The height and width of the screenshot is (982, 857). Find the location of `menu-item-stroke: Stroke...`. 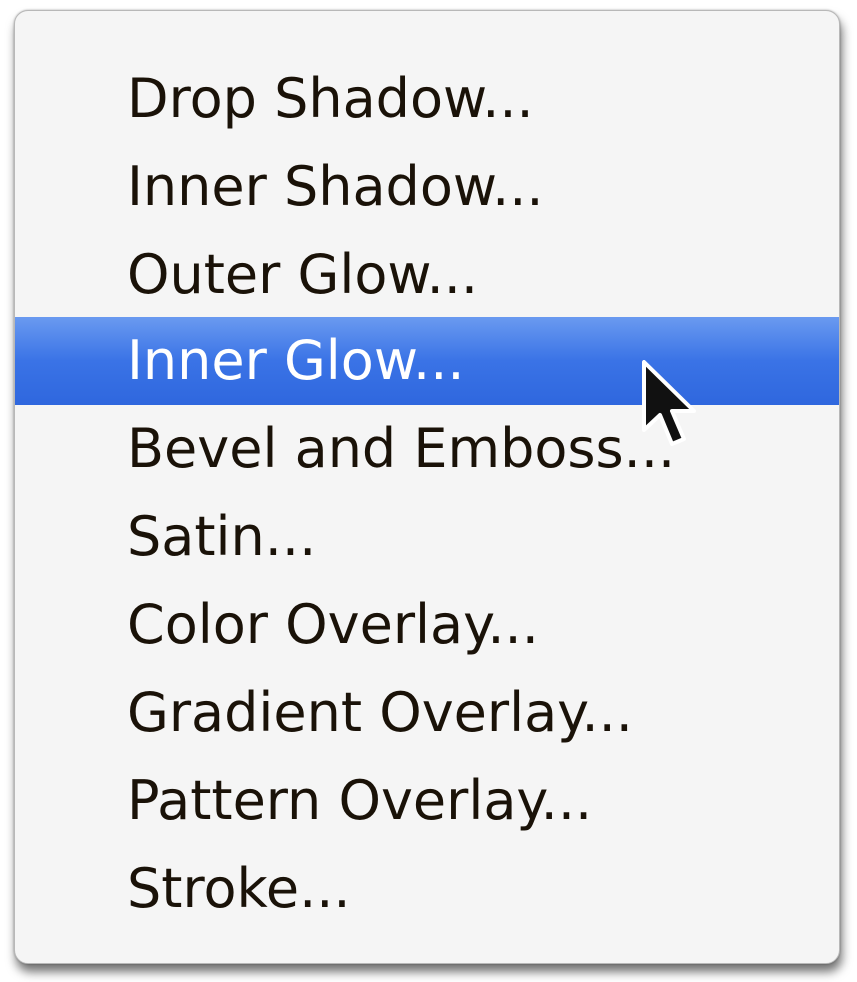

menu-item-stroke: Stroke... is located at coordinates (427, 889).